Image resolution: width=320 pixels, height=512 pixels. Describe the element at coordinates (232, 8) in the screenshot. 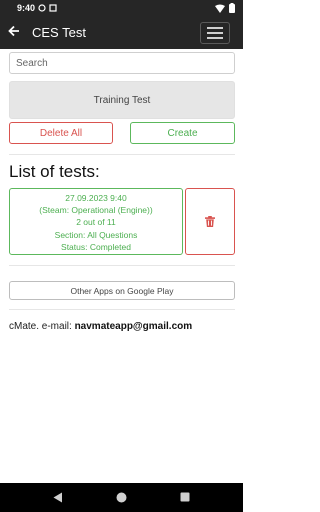

I see `battery-icon` at that location.